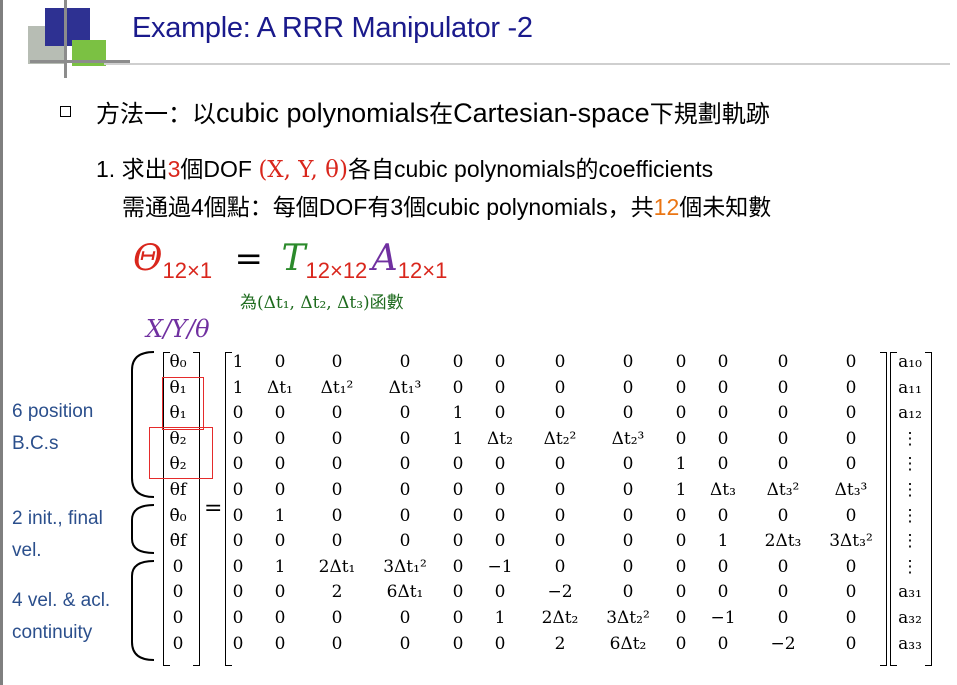 This screenshot has height=685, width=957. Describe the element at coordinates (181, 453) in the screenshot. I see `highlight-box-theta2` at that location.